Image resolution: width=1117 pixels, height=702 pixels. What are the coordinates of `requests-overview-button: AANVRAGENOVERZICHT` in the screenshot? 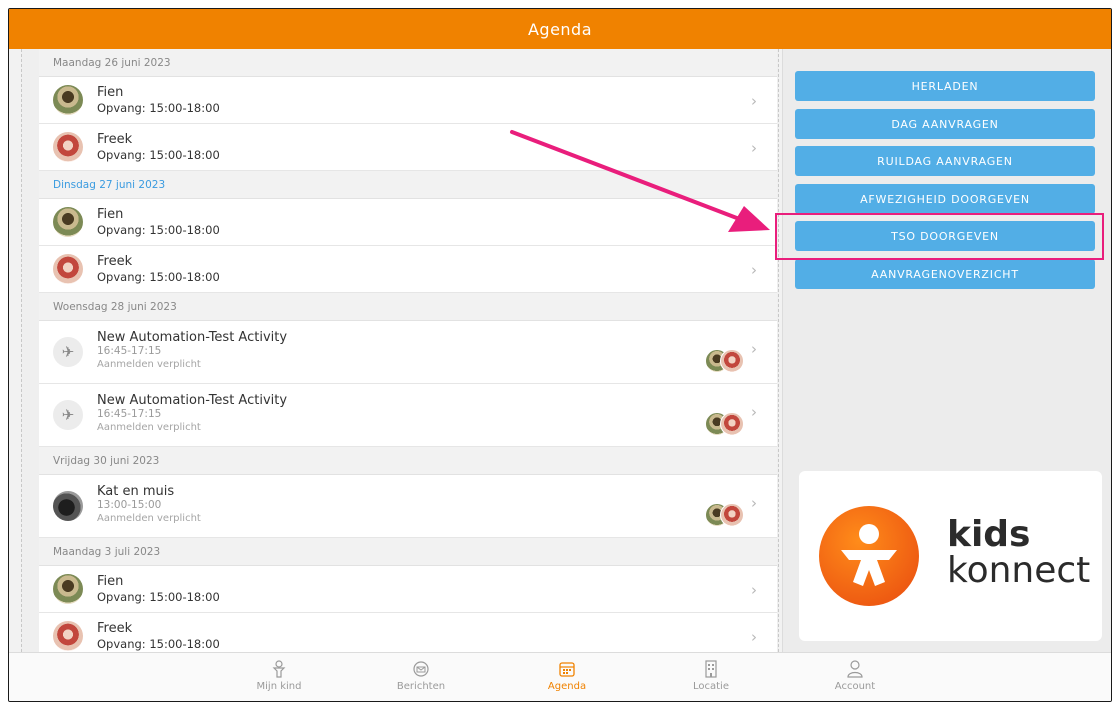 It's located at (945, 274).